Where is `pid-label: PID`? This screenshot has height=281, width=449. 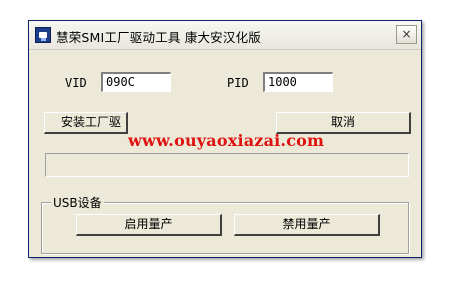
pid-label: PID is located at coordinates (238, 83).